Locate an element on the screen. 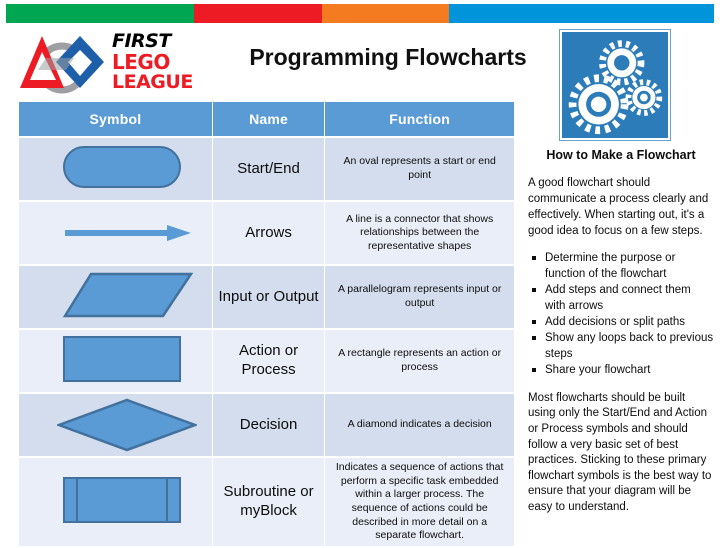 The width and height of the screenshot is (720, 548). color-band-blue is located at coordinates (581, 13).